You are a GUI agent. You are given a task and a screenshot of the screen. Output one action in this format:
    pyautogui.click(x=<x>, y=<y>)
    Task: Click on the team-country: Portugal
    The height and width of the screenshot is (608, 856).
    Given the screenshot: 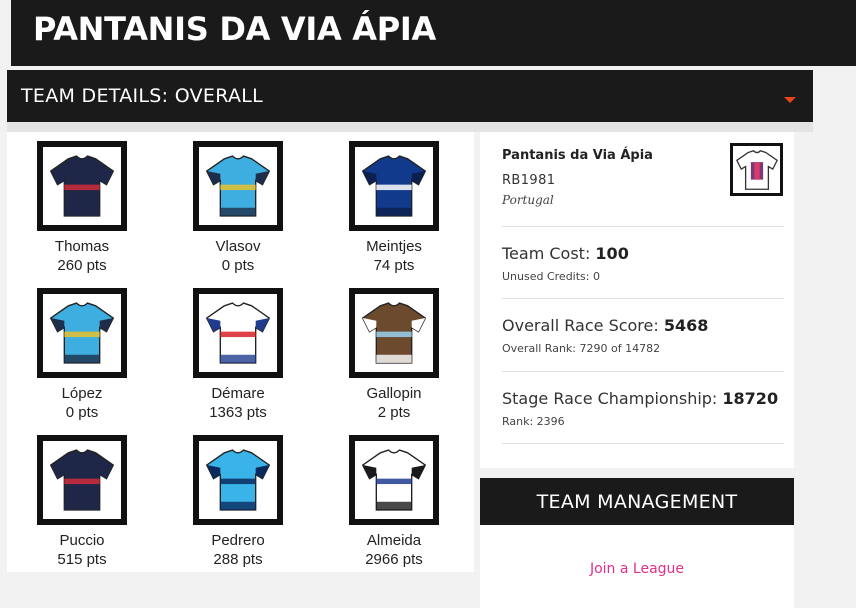 What is the action you would take?
    pyautogui.click(x=528, y=200)
    